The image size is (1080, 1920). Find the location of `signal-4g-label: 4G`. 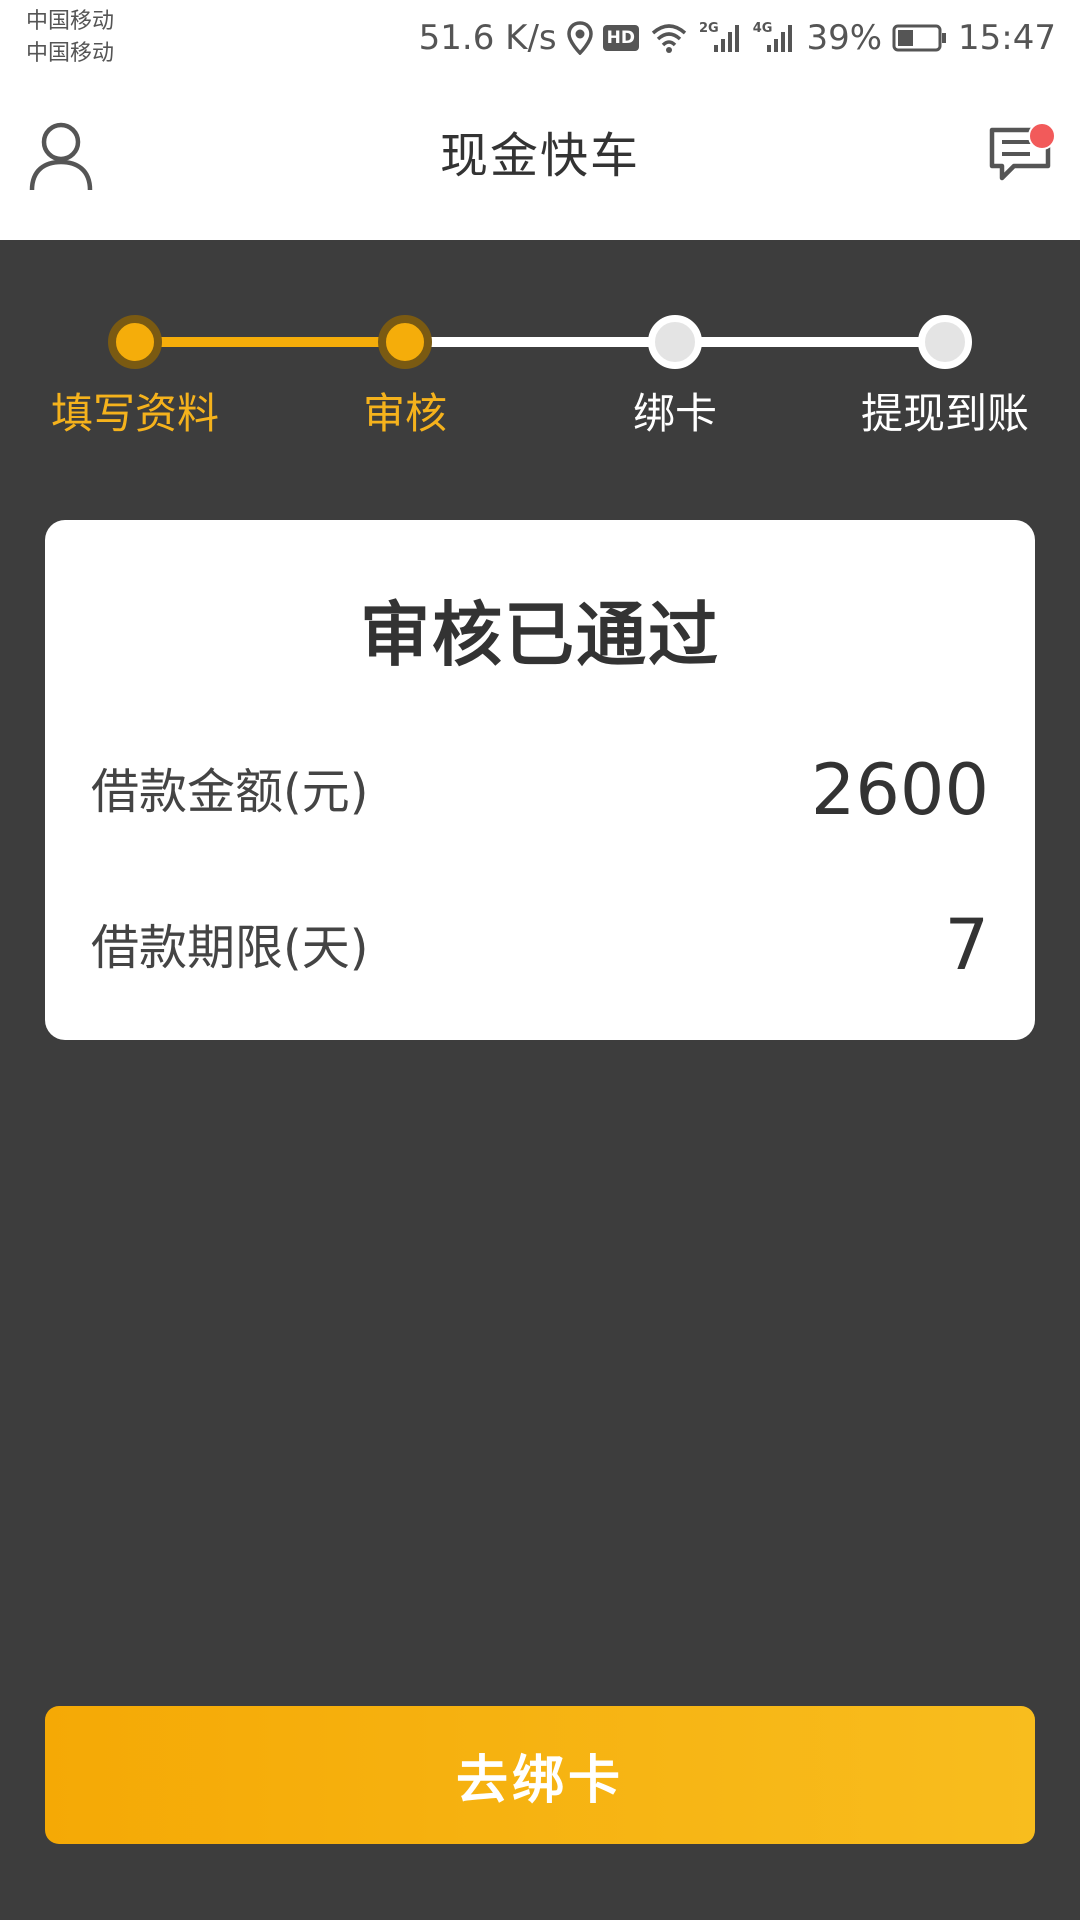

signal-4g-label: 4G is located at coordinates (762, 28).